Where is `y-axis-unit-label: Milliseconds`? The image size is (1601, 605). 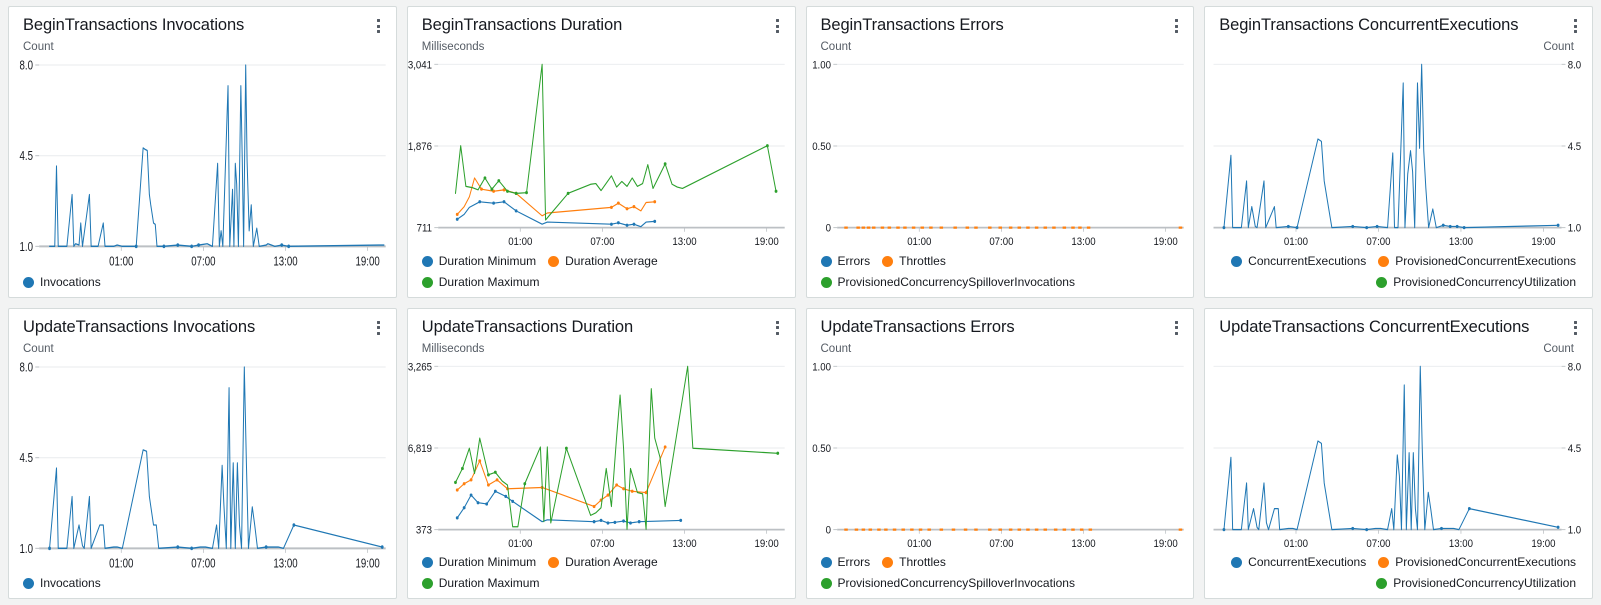 y-axis-unit-label: Milliseconds is located at coordinates (453, 348).